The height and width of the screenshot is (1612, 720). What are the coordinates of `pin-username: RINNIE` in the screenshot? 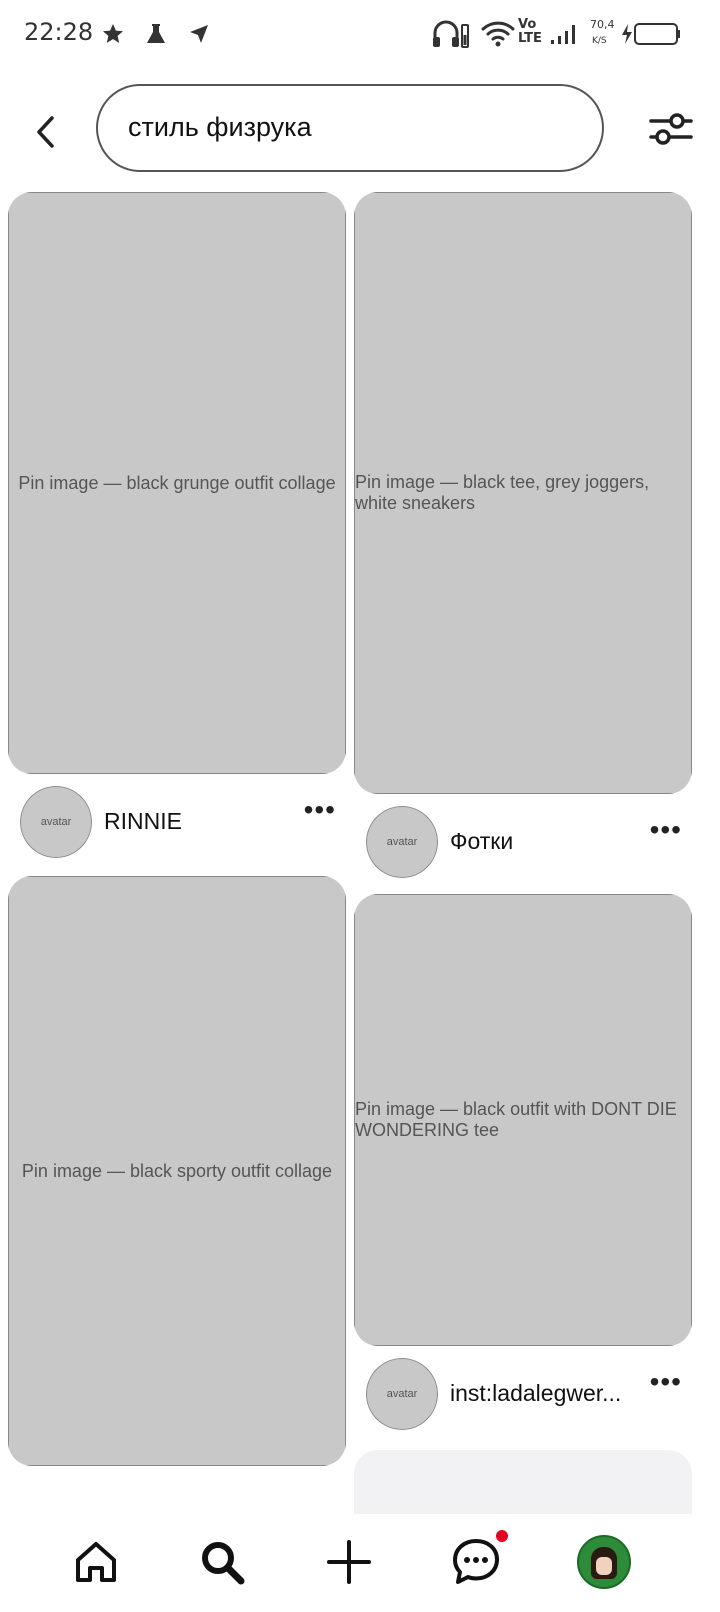 It's located at (143, 821).